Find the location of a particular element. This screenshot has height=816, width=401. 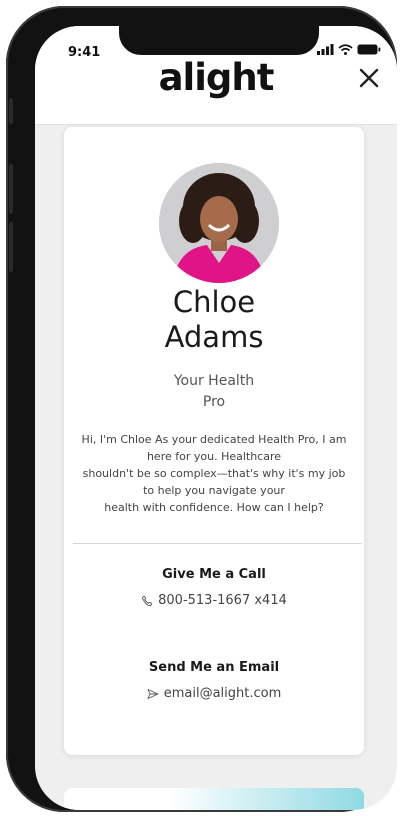

wifi-icon is located at coordinates (345, 49).